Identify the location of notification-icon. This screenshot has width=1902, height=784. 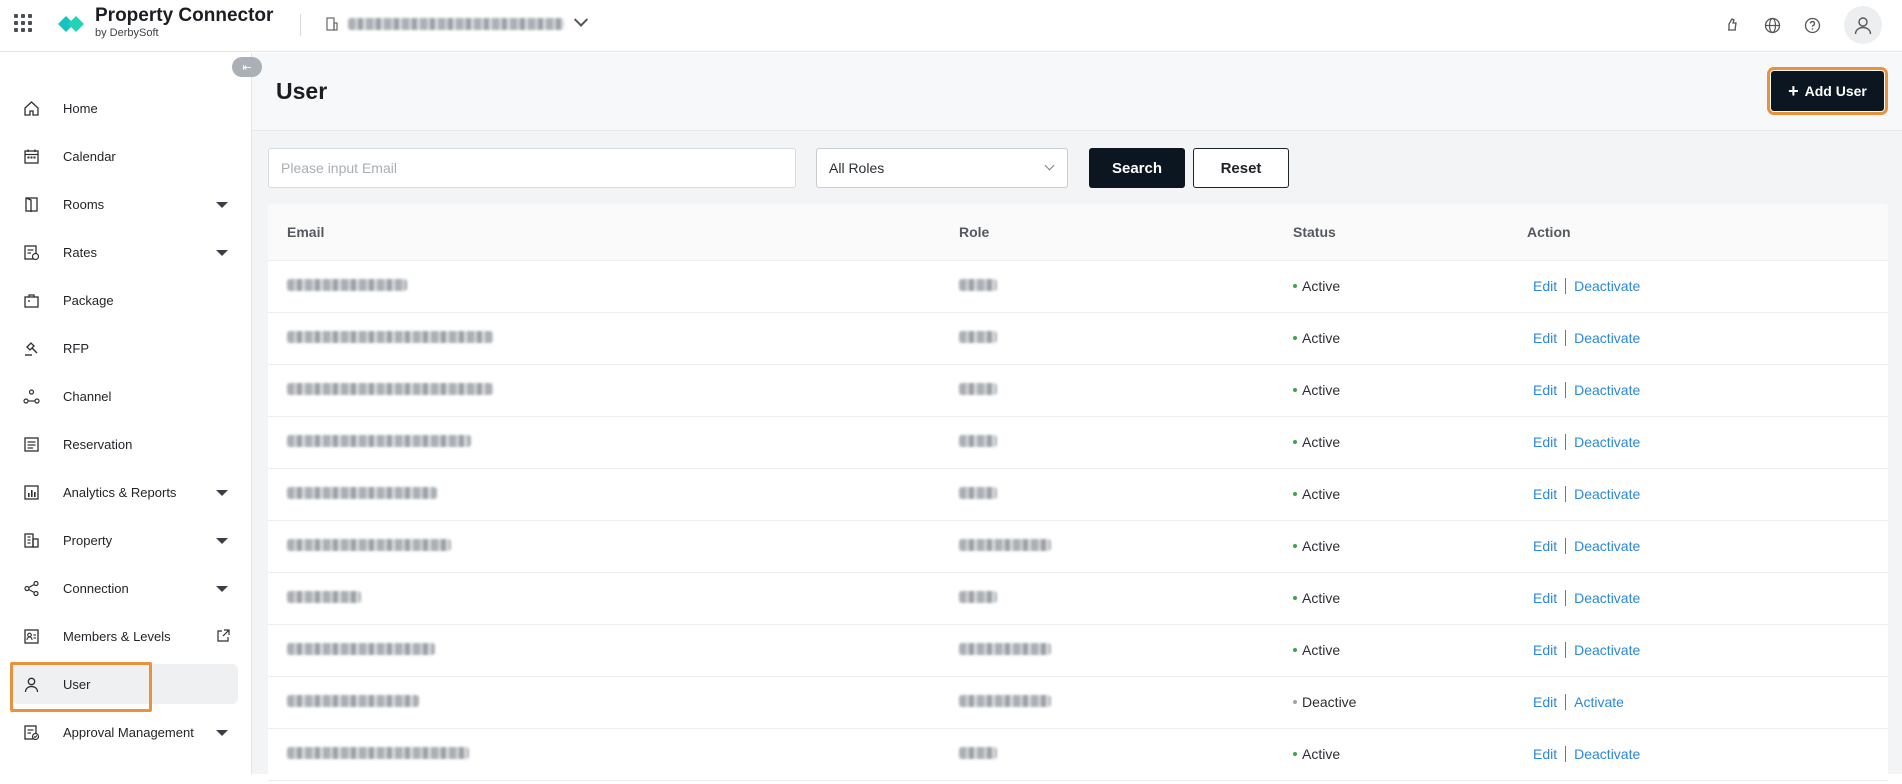
(1732, 25).